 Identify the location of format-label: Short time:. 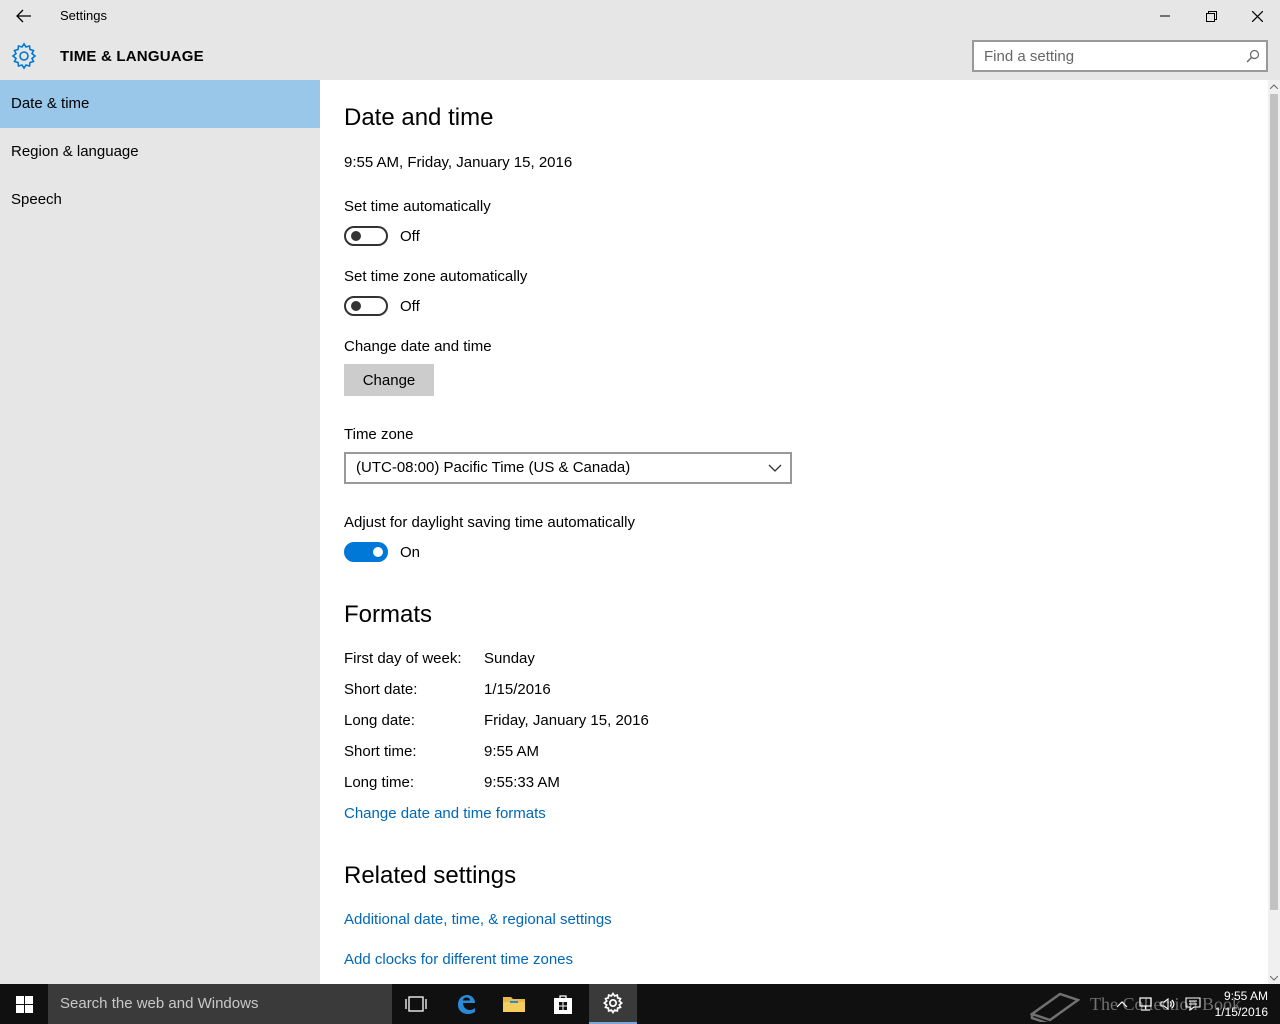
(380, 751).